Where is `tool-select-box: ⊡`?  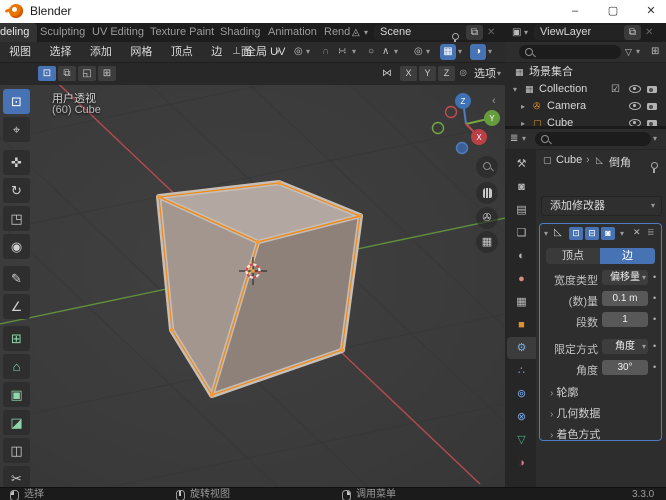
tool-select-box: ⊡ is located at coordinates (16, 101).